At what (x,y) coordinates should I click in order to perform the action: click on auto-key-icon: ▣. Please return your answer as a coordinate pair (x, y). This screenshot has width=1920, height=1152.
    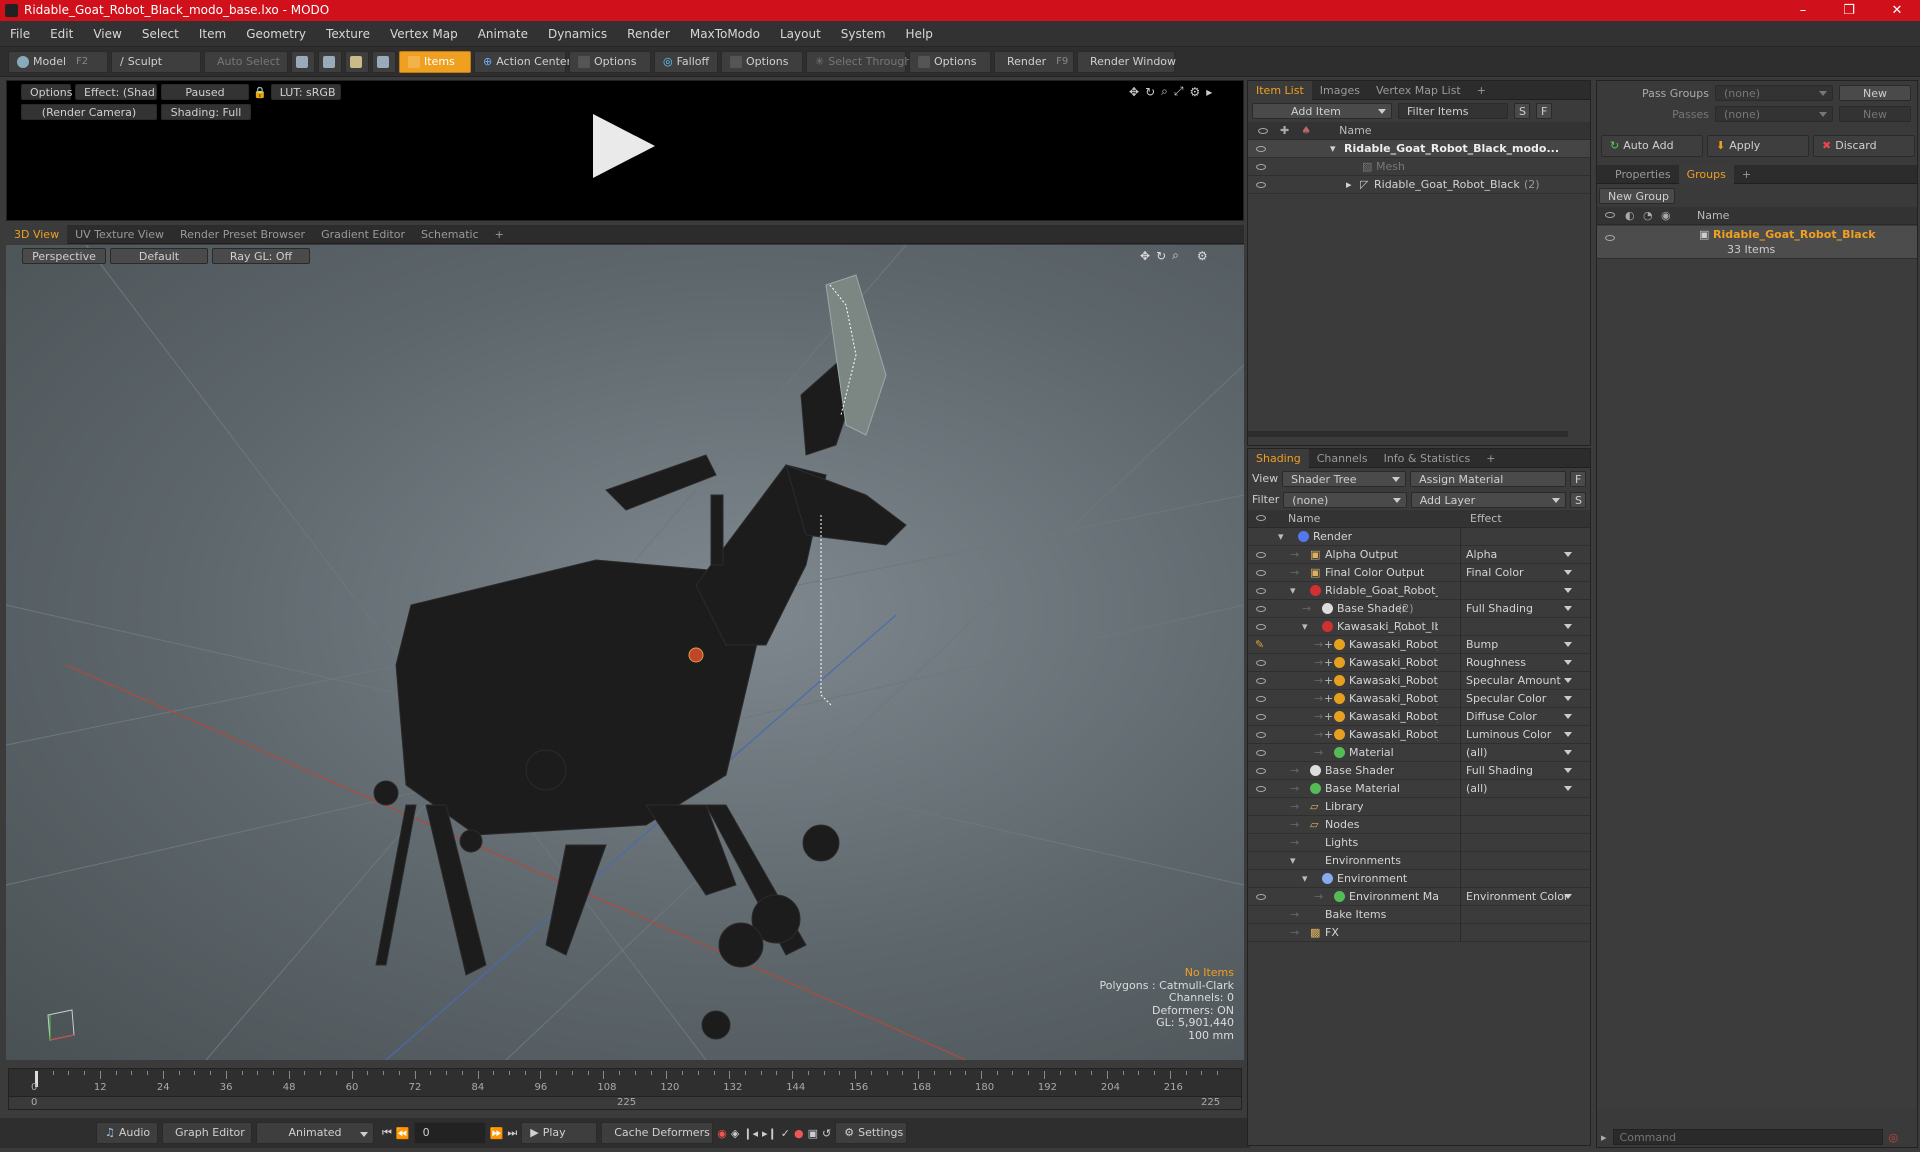
    Looking at the image, I should click on (813, 1133).